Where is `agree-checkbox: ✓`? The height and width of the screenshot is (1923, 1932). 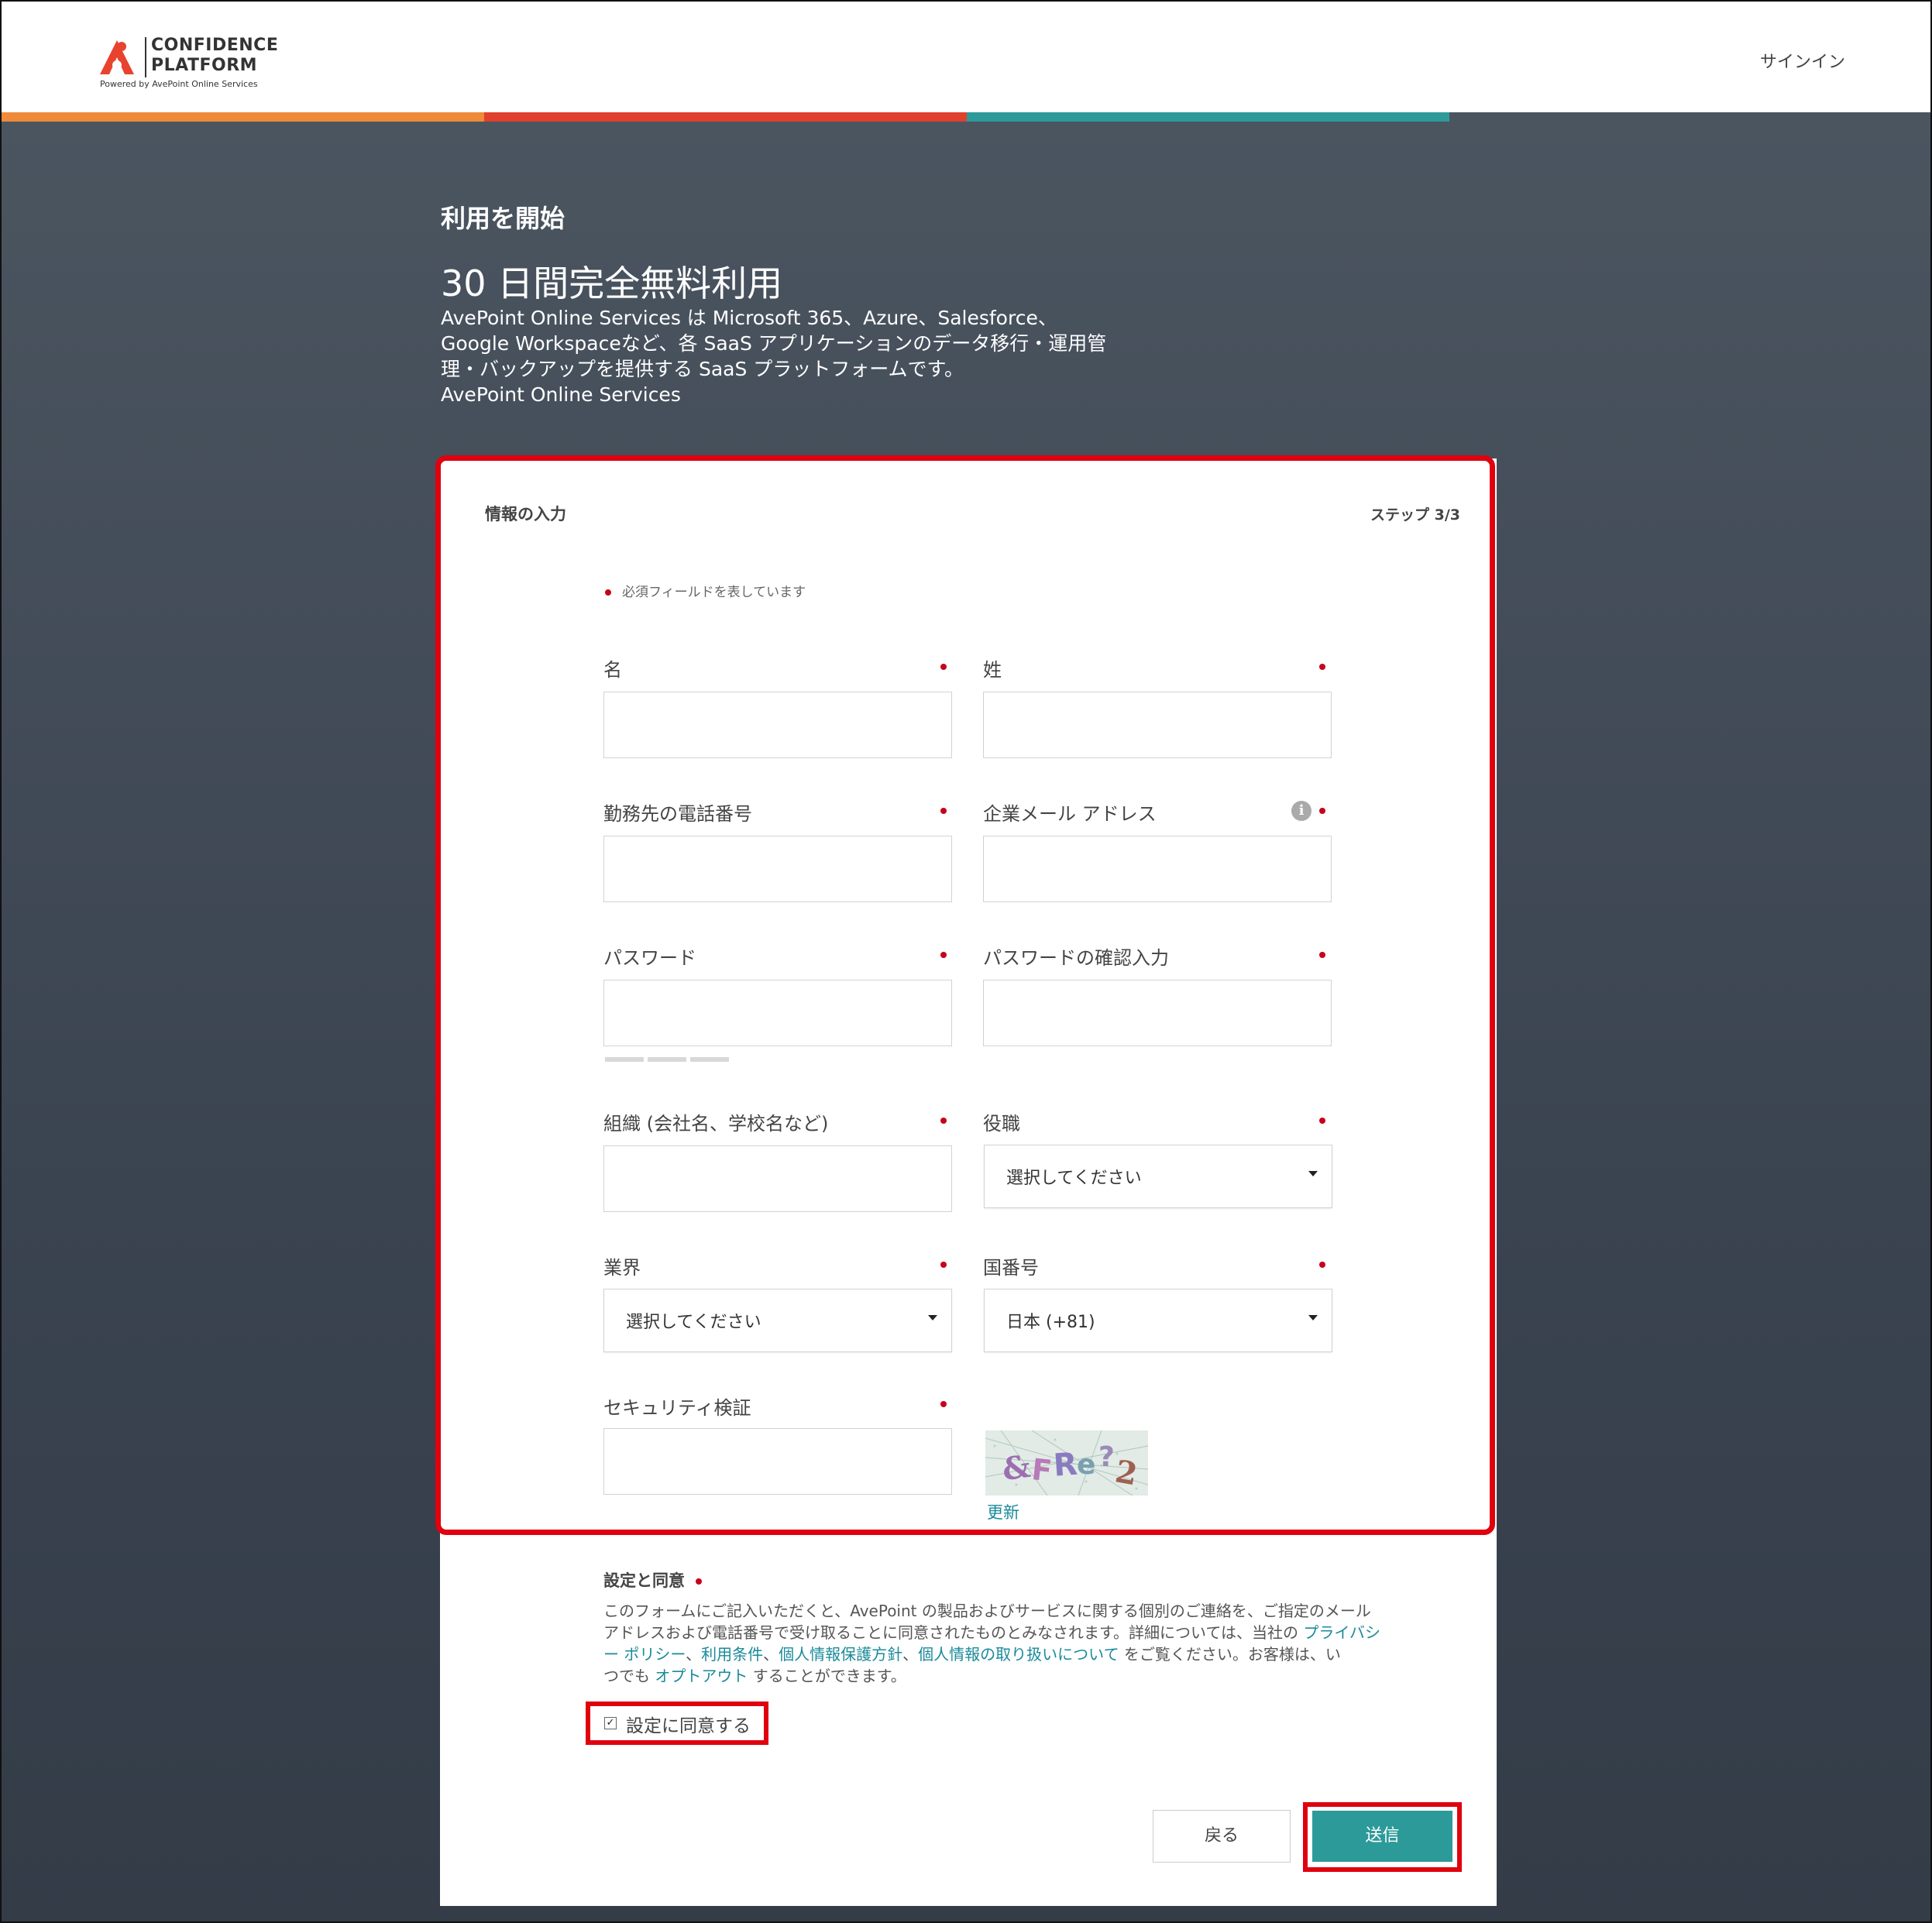
agree-checkbox: ✓ is located at coordinates (610, 1723).